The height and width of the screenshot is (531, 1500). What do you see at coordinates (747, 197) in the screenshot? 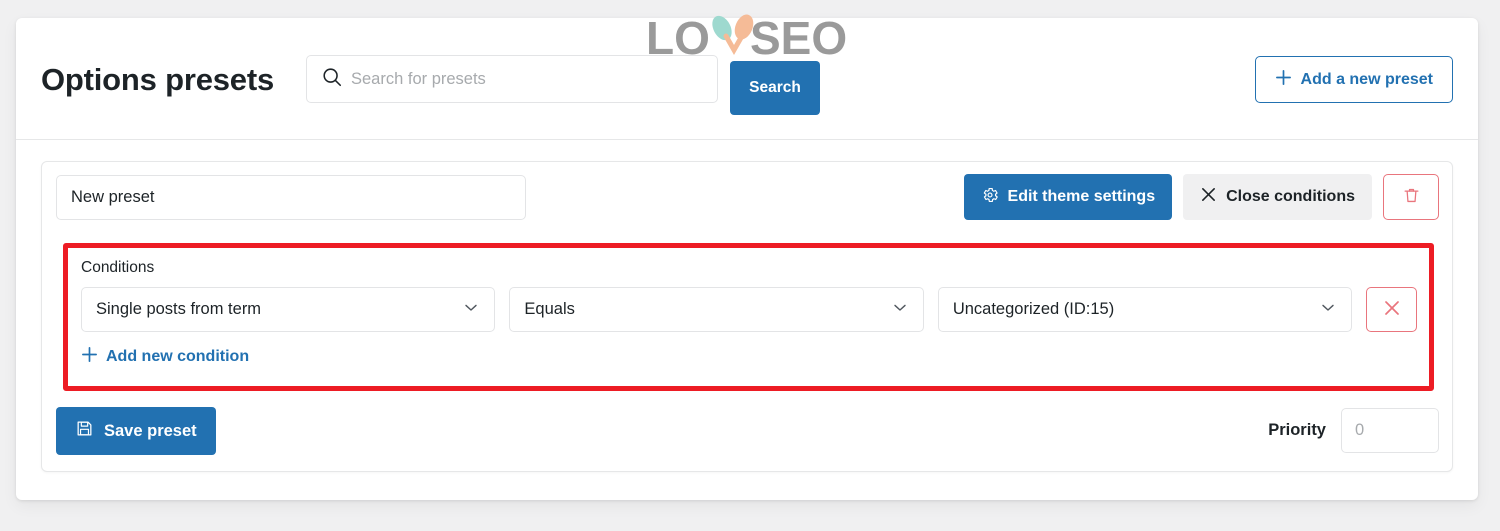
I see `preset-header-row: Edit theme settings Close conditions` at bounding box center [747, 197].